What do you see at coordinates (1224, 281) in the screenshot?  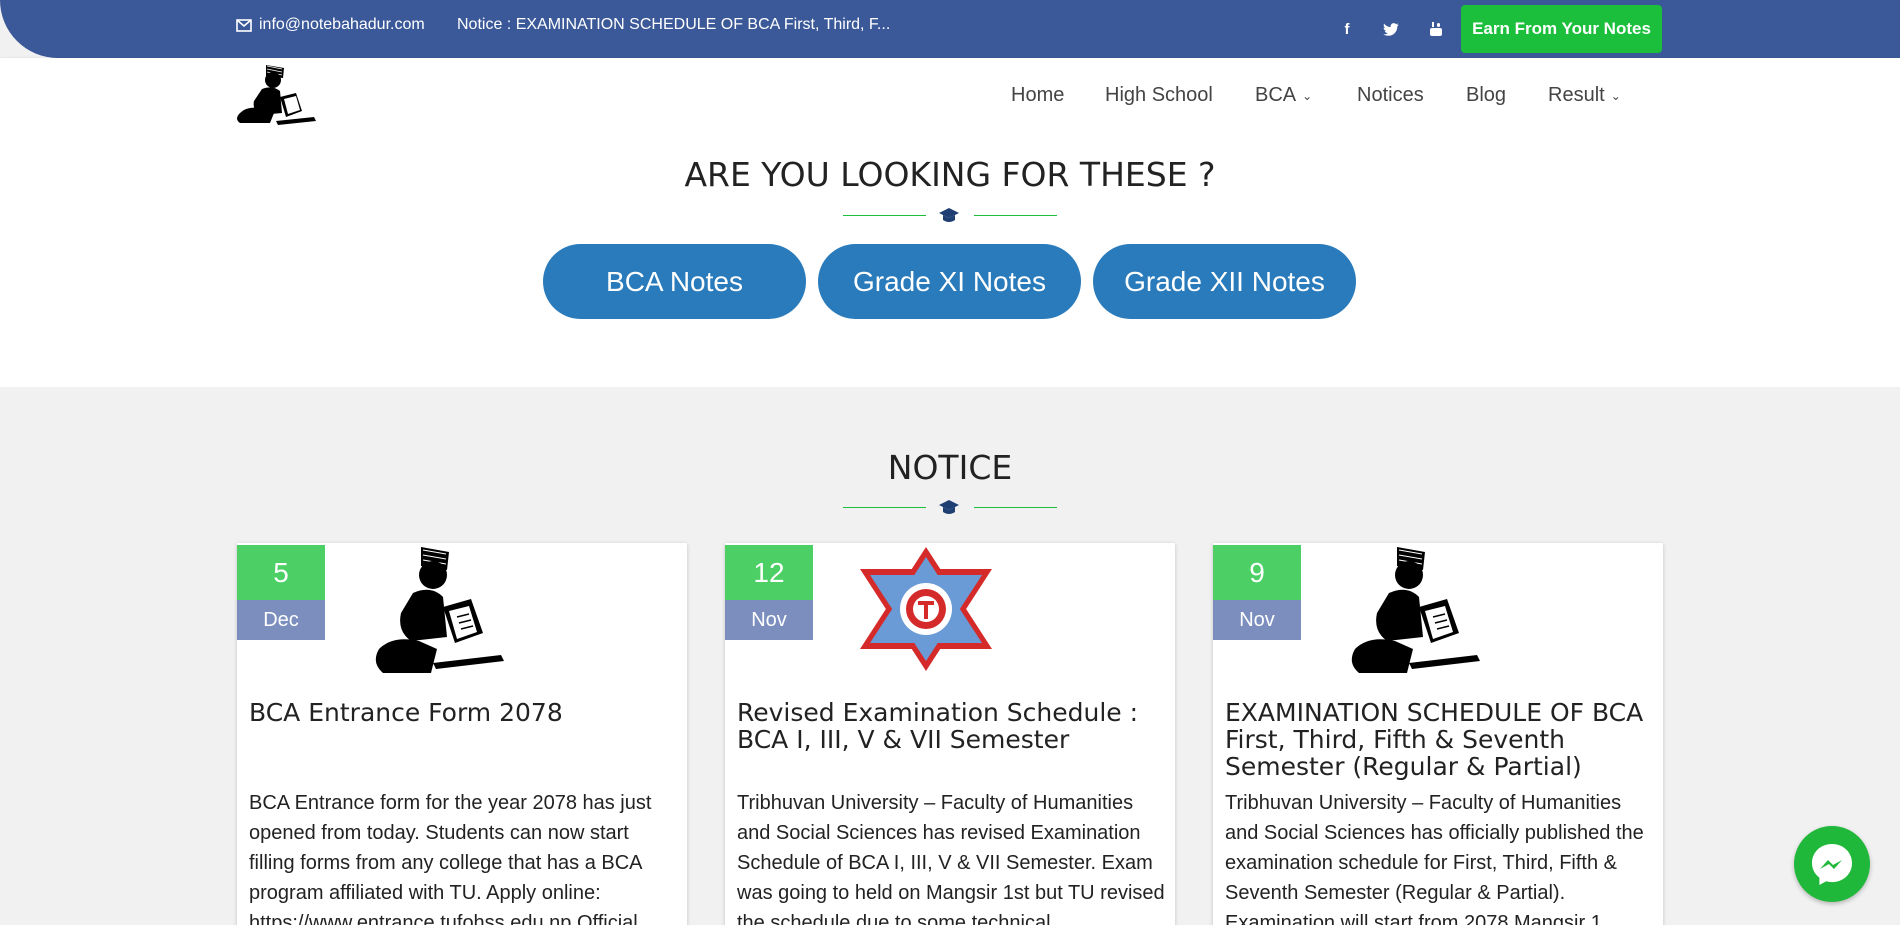 I see `grade-xii-notes-button: Grade XII Notes` at bounding box center [1224, 281].